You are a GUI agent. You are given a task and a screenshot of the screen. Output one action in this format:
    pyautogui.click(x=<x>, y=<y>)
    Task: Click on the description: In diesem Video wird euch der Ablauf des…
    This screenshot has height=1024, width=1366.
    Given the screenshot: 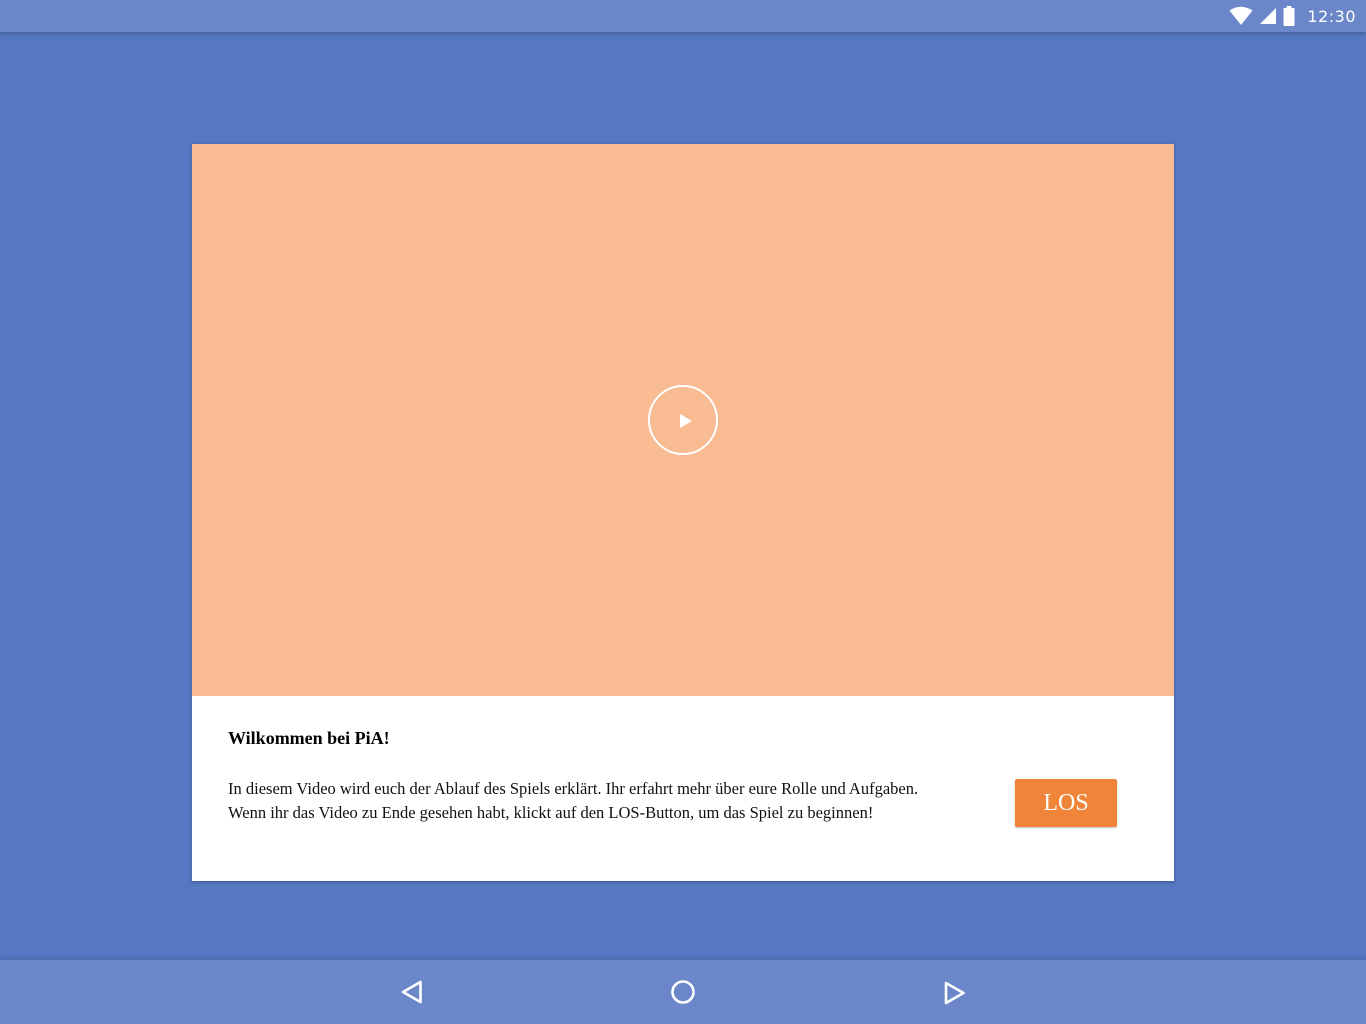 What is the action you would take?
    pyautogui.click(x=608, y=801)
    